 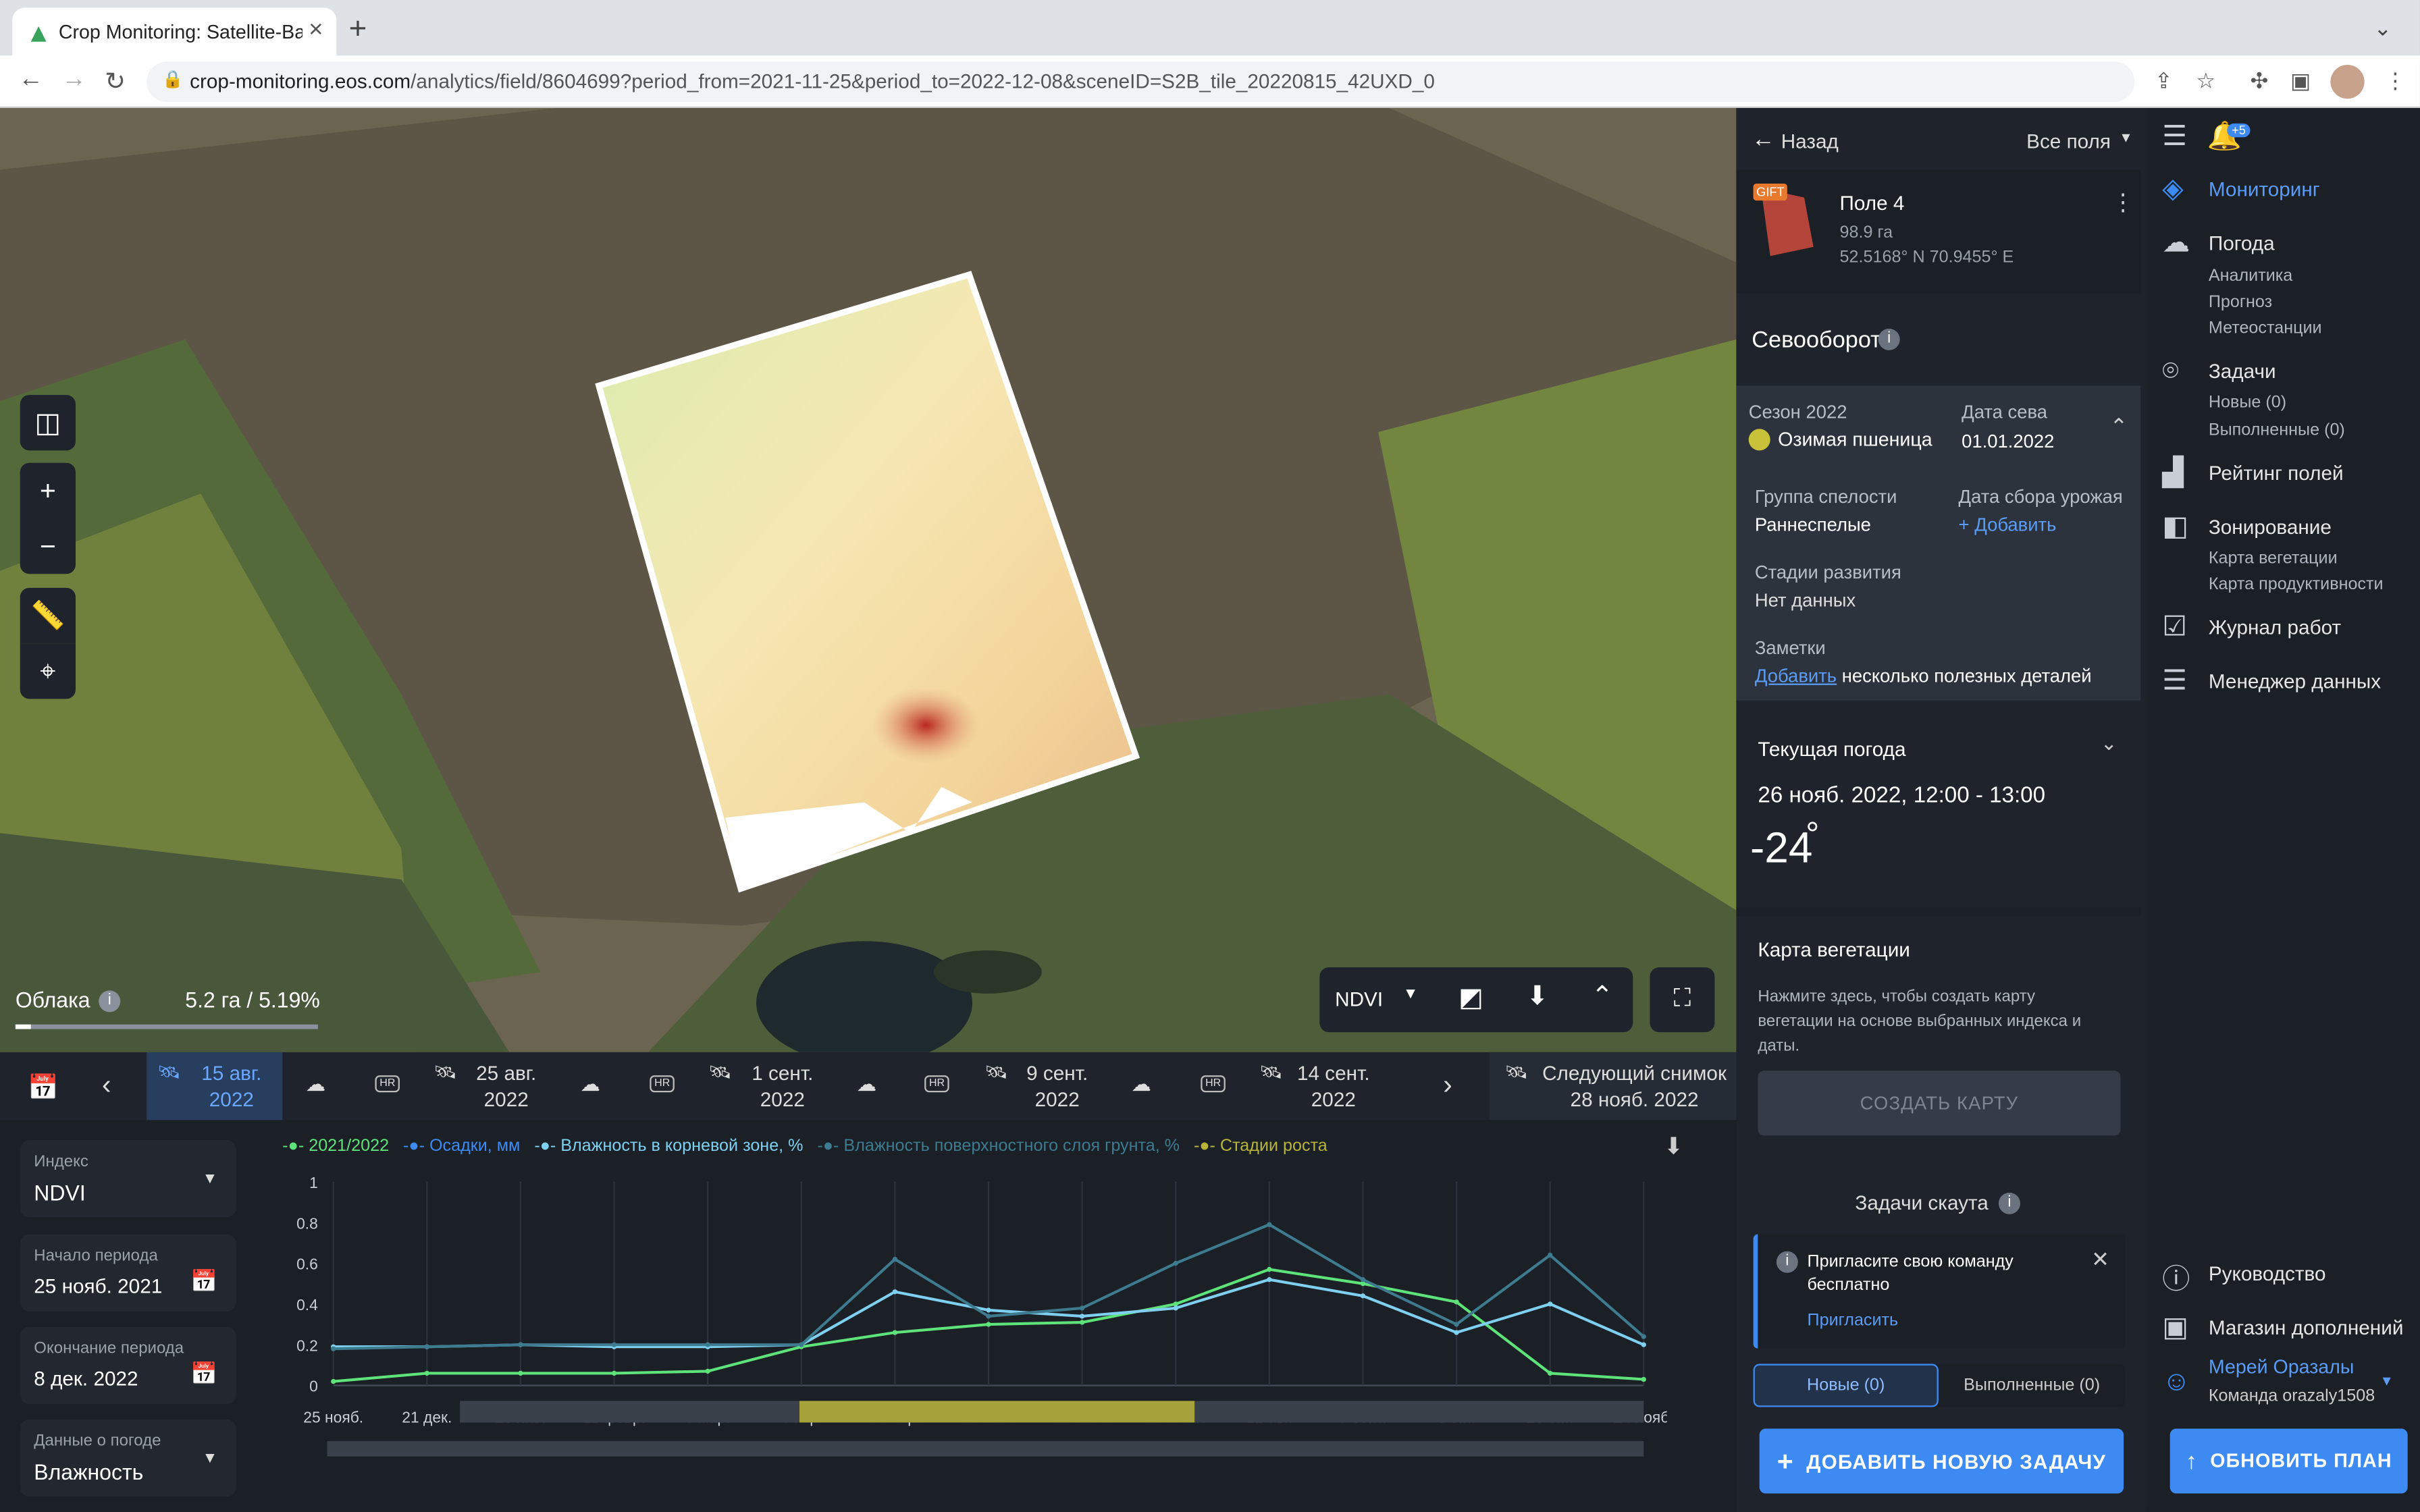 I want to click on browser-menu-icon: ⋮, so click(x=2395, y=81).